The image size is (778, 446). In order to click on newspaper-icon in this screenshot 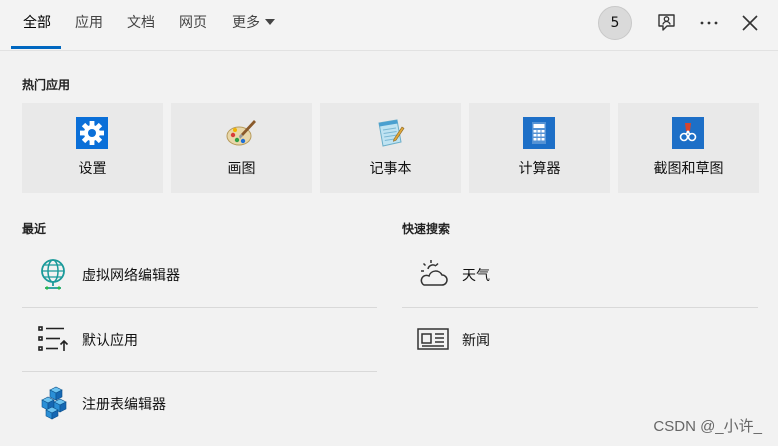, I will do `click(433, 339)`.